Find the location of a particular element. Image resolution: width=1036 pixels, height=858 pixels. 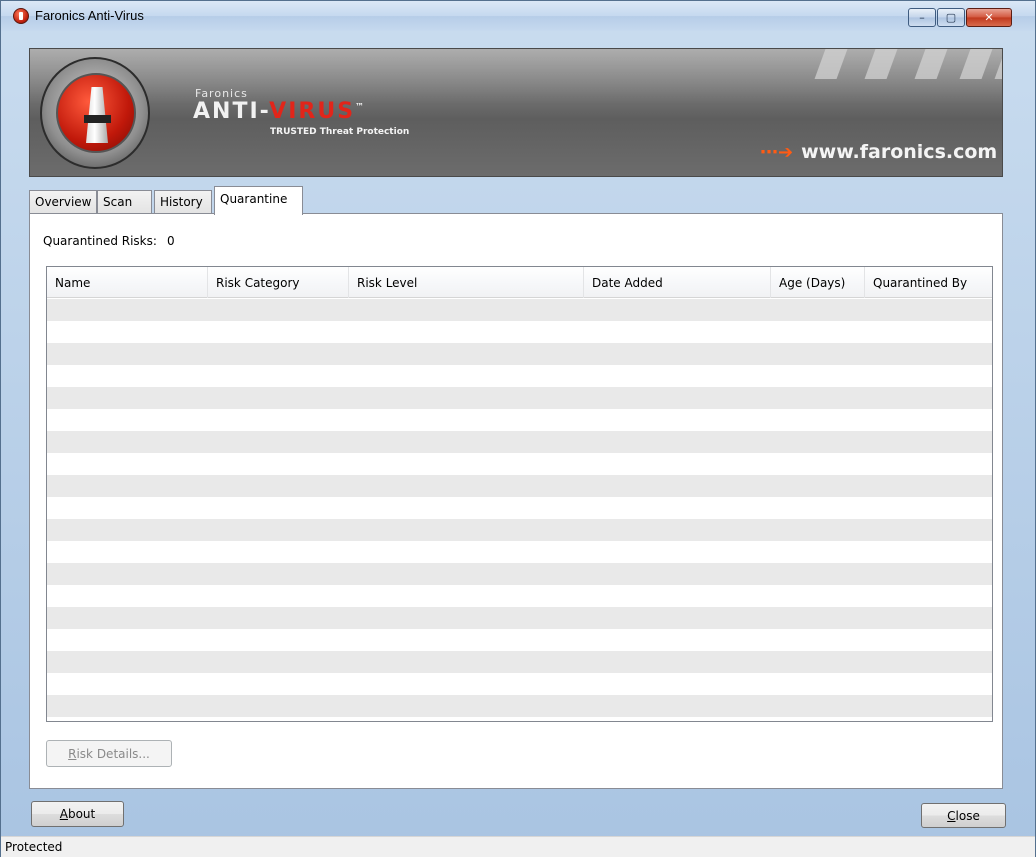

close-window-button: ✕ is located at coordinates (989, 17).